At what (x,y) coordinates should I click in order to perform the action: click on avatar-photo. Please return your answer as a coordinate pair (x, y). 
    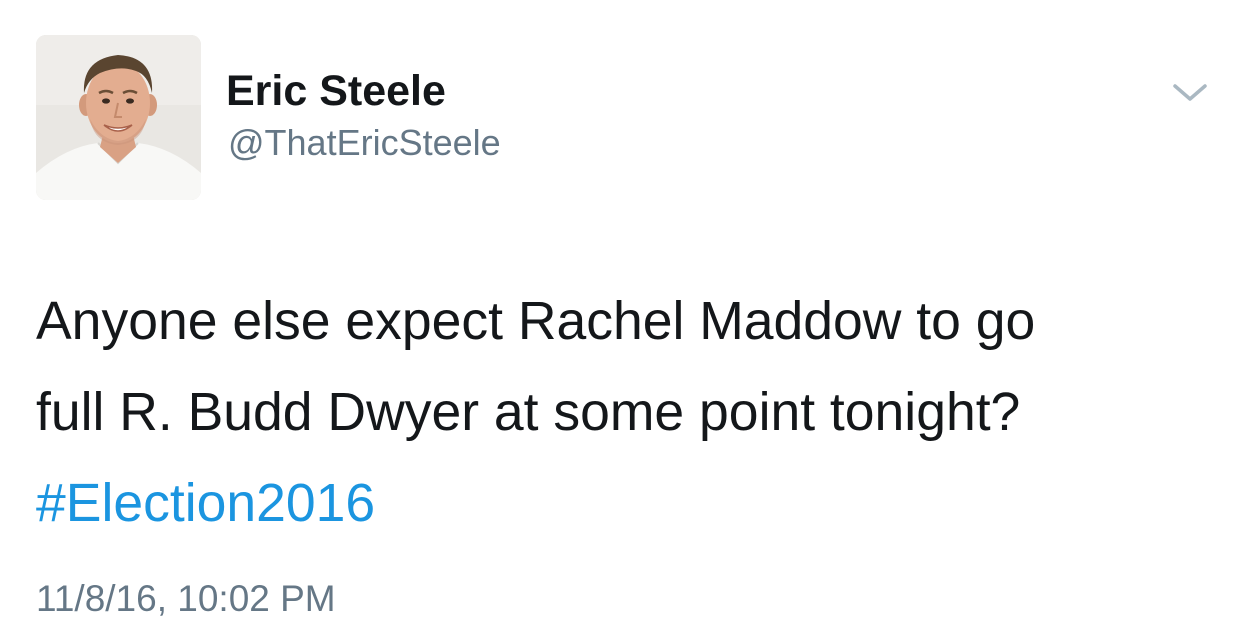
    Looking at the image, I should click on (118, 117).